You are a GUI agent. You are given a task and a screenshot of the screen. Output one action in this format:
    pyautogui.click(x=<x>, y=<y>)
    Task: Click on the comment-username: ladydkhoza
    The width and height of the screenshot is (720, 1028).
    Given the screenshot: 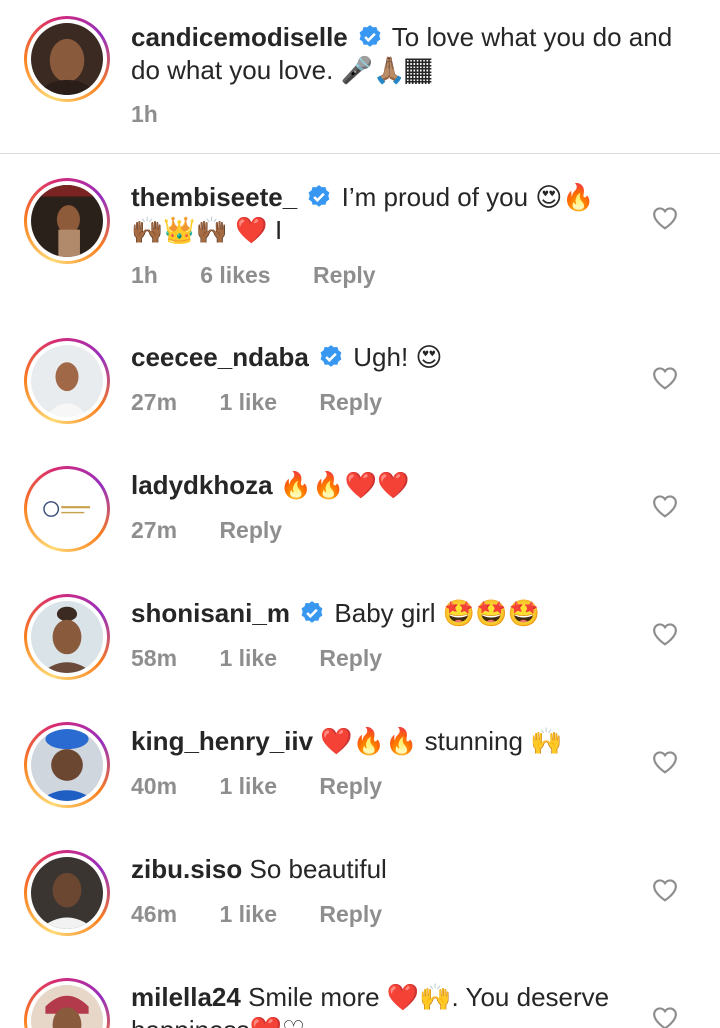 What is the action you would take?
    pyautogui.click(x=202, y=485)
    